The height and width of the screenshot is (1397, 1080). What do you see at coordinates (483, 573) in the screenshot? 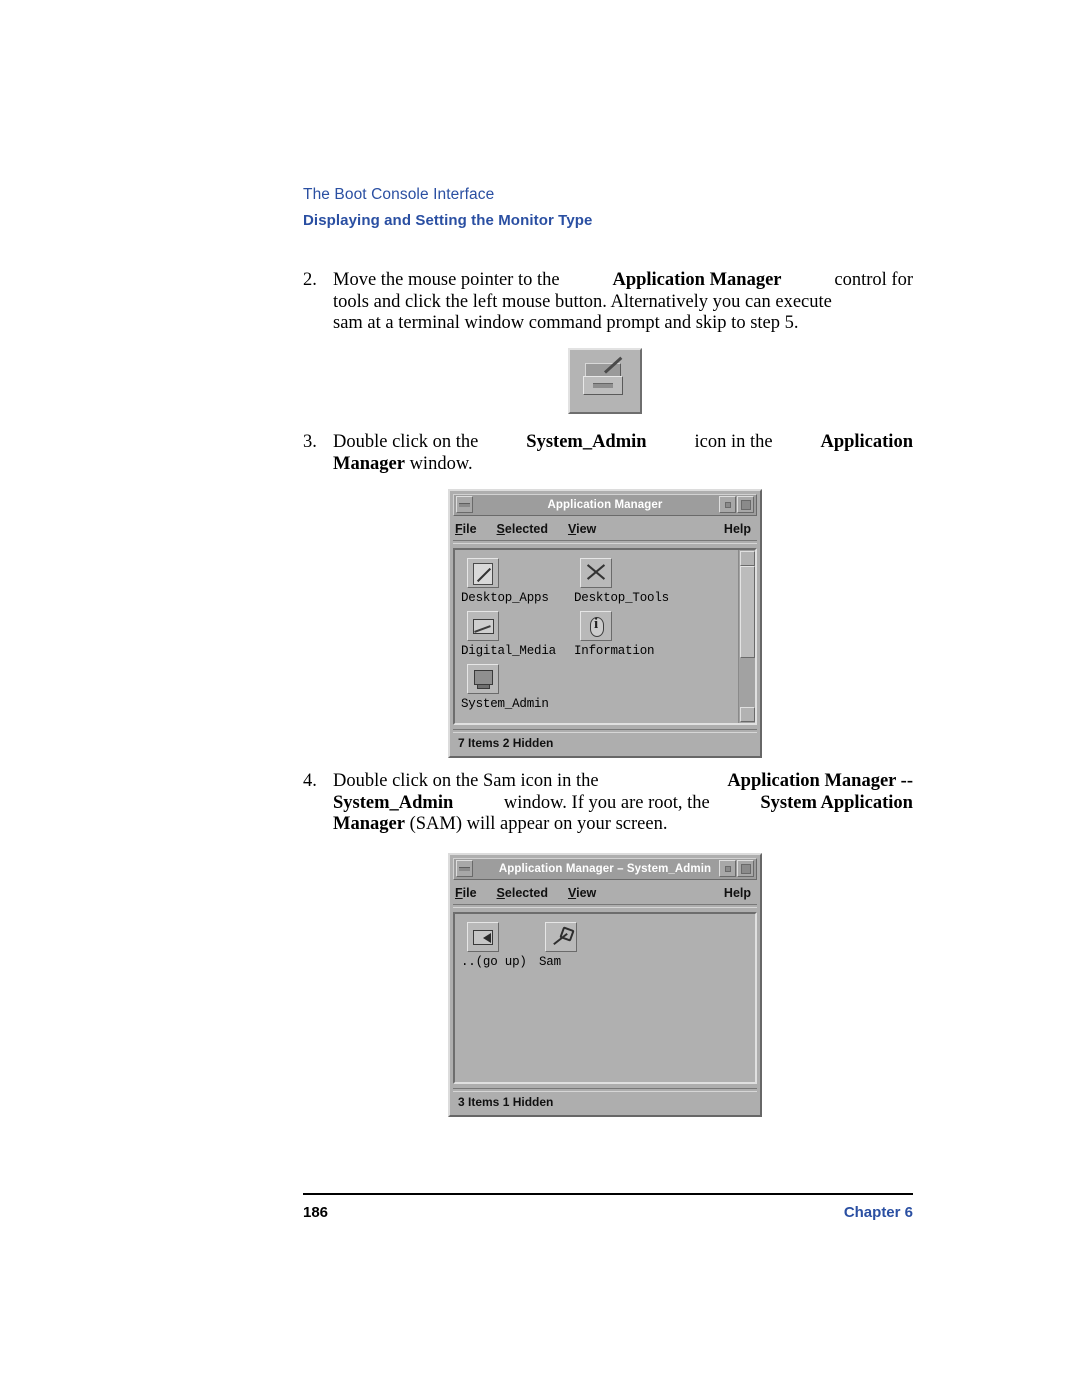
I see `pencil-glyph` at bounding box center [483, 573].